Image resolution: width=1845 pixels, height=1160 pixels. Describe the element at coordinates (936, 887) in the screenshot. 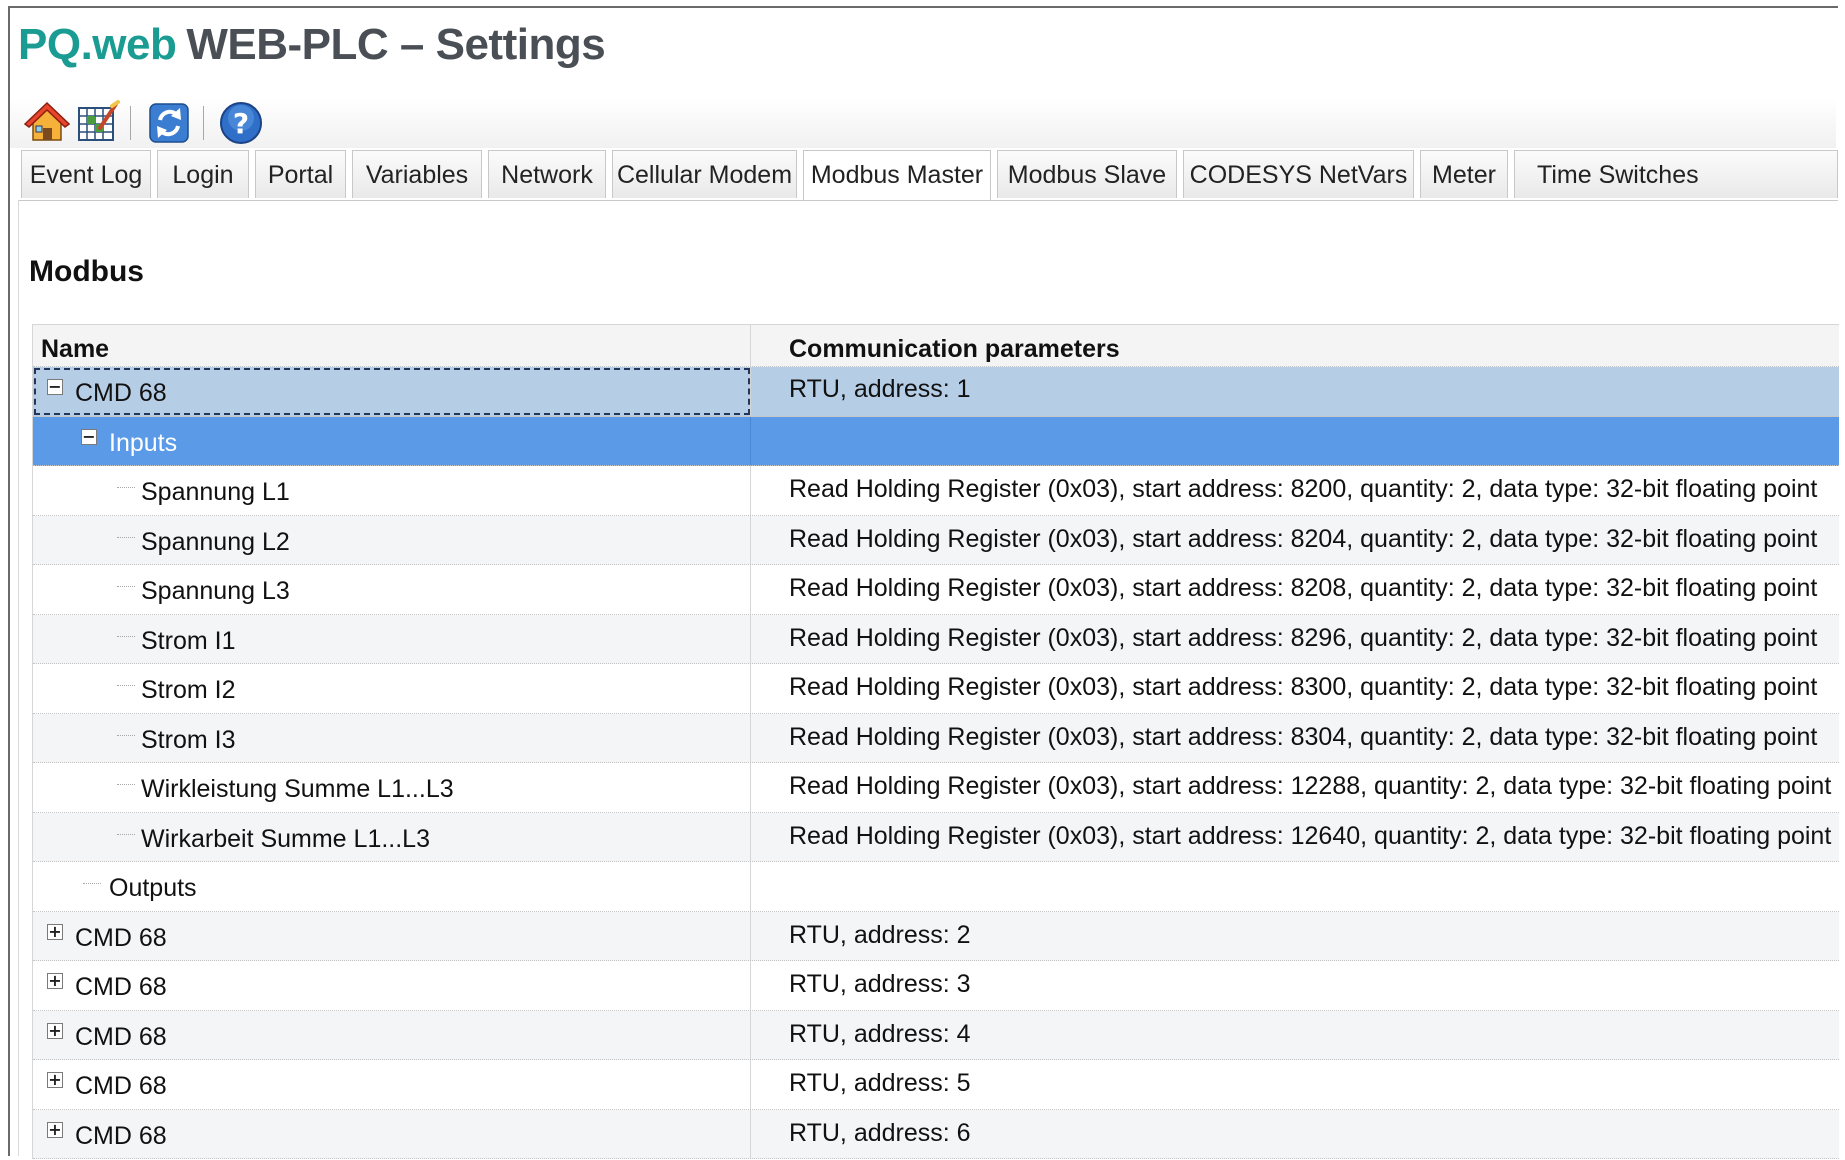

I see `table-row: Outputs` at that location.